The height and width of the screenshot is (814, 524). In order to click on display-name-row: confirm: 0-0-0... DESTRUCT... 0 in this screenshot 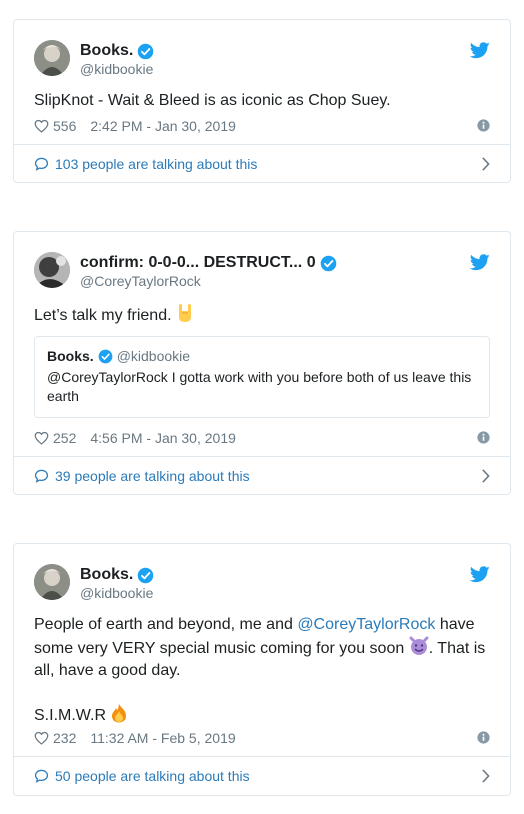, I will do `click(208, 263)`.